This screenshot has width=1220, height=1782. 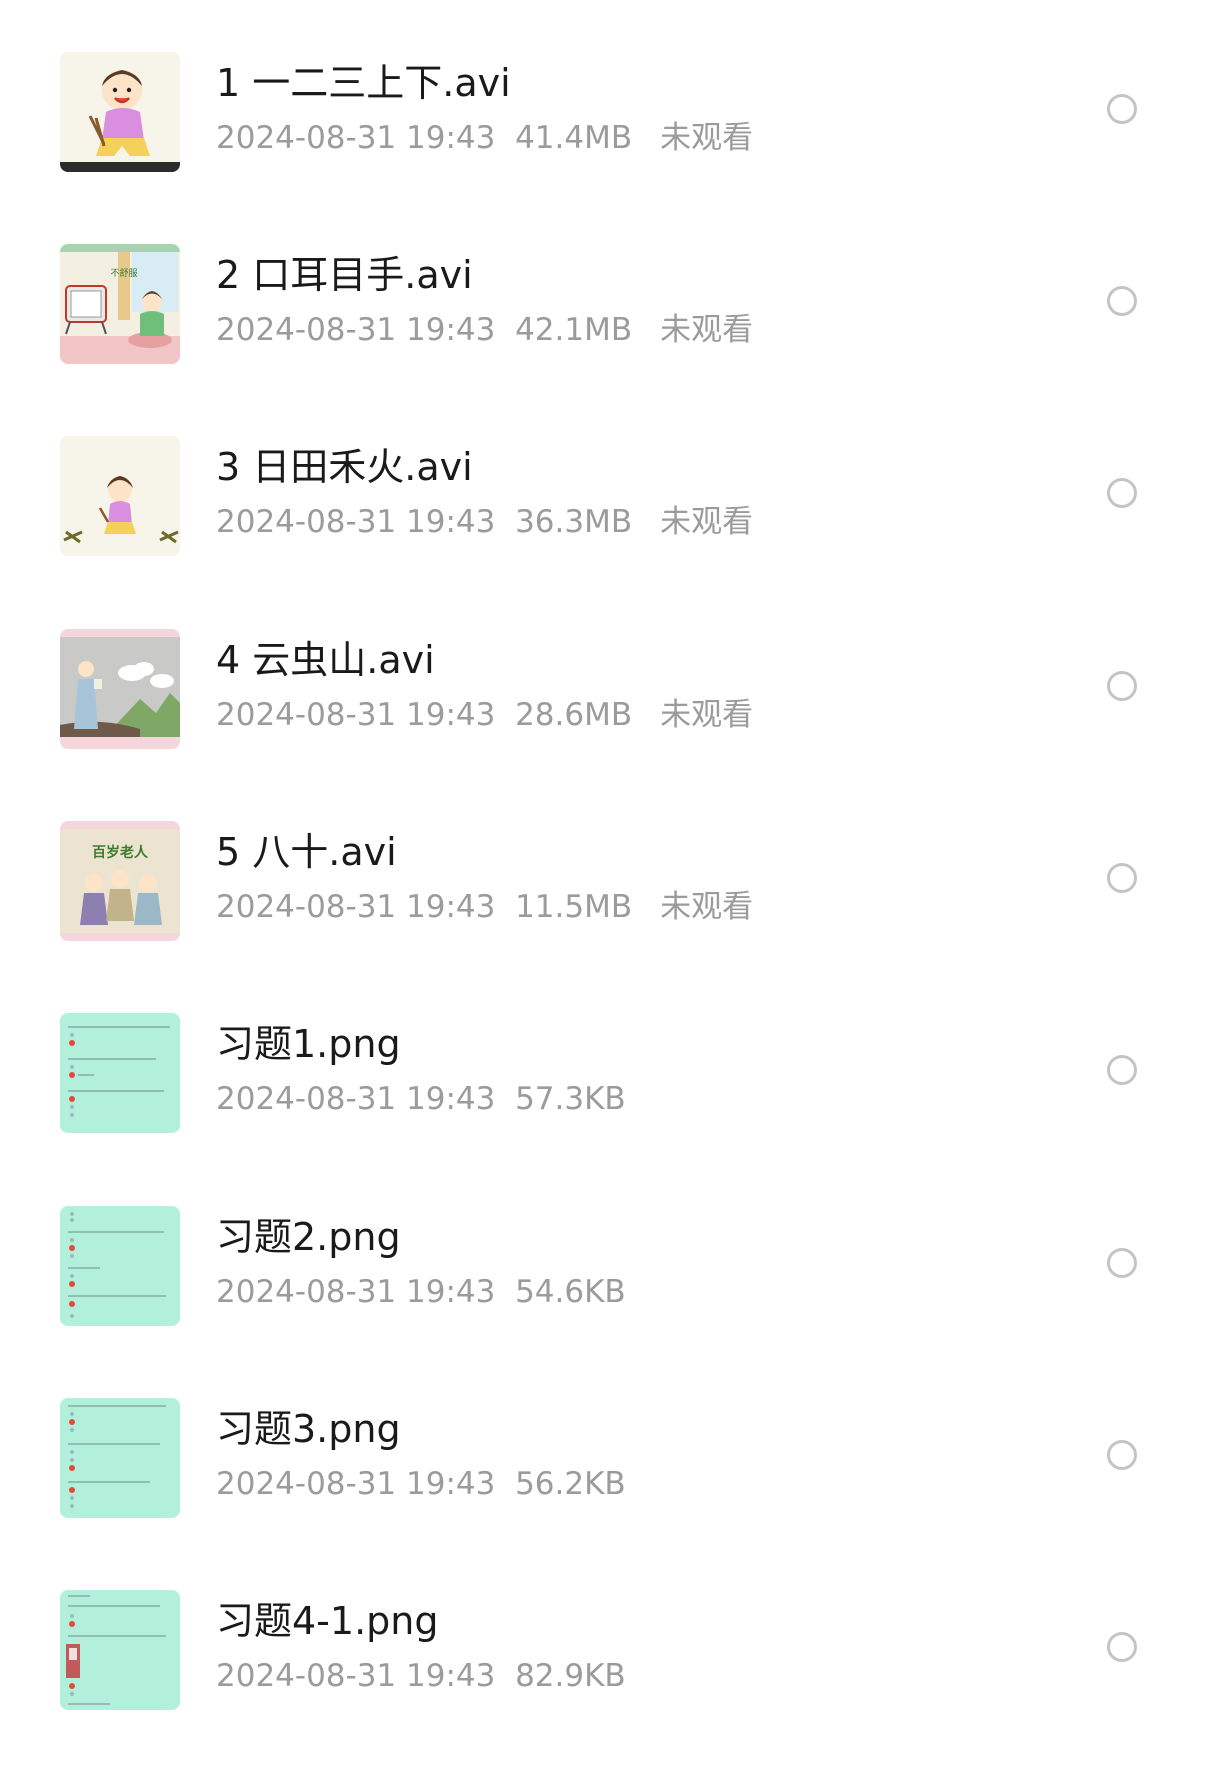 I want to click on file-meta: 2024-08-31 19:43 82.9KB, so click(x=421, y=1676).